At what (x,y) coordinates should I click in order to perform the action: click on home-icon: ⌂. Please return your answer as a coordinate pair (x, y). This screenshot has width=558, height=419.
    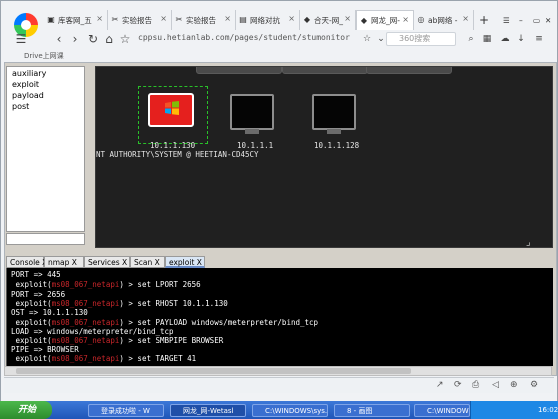
    Looking at the image, I should click on (109, 39).